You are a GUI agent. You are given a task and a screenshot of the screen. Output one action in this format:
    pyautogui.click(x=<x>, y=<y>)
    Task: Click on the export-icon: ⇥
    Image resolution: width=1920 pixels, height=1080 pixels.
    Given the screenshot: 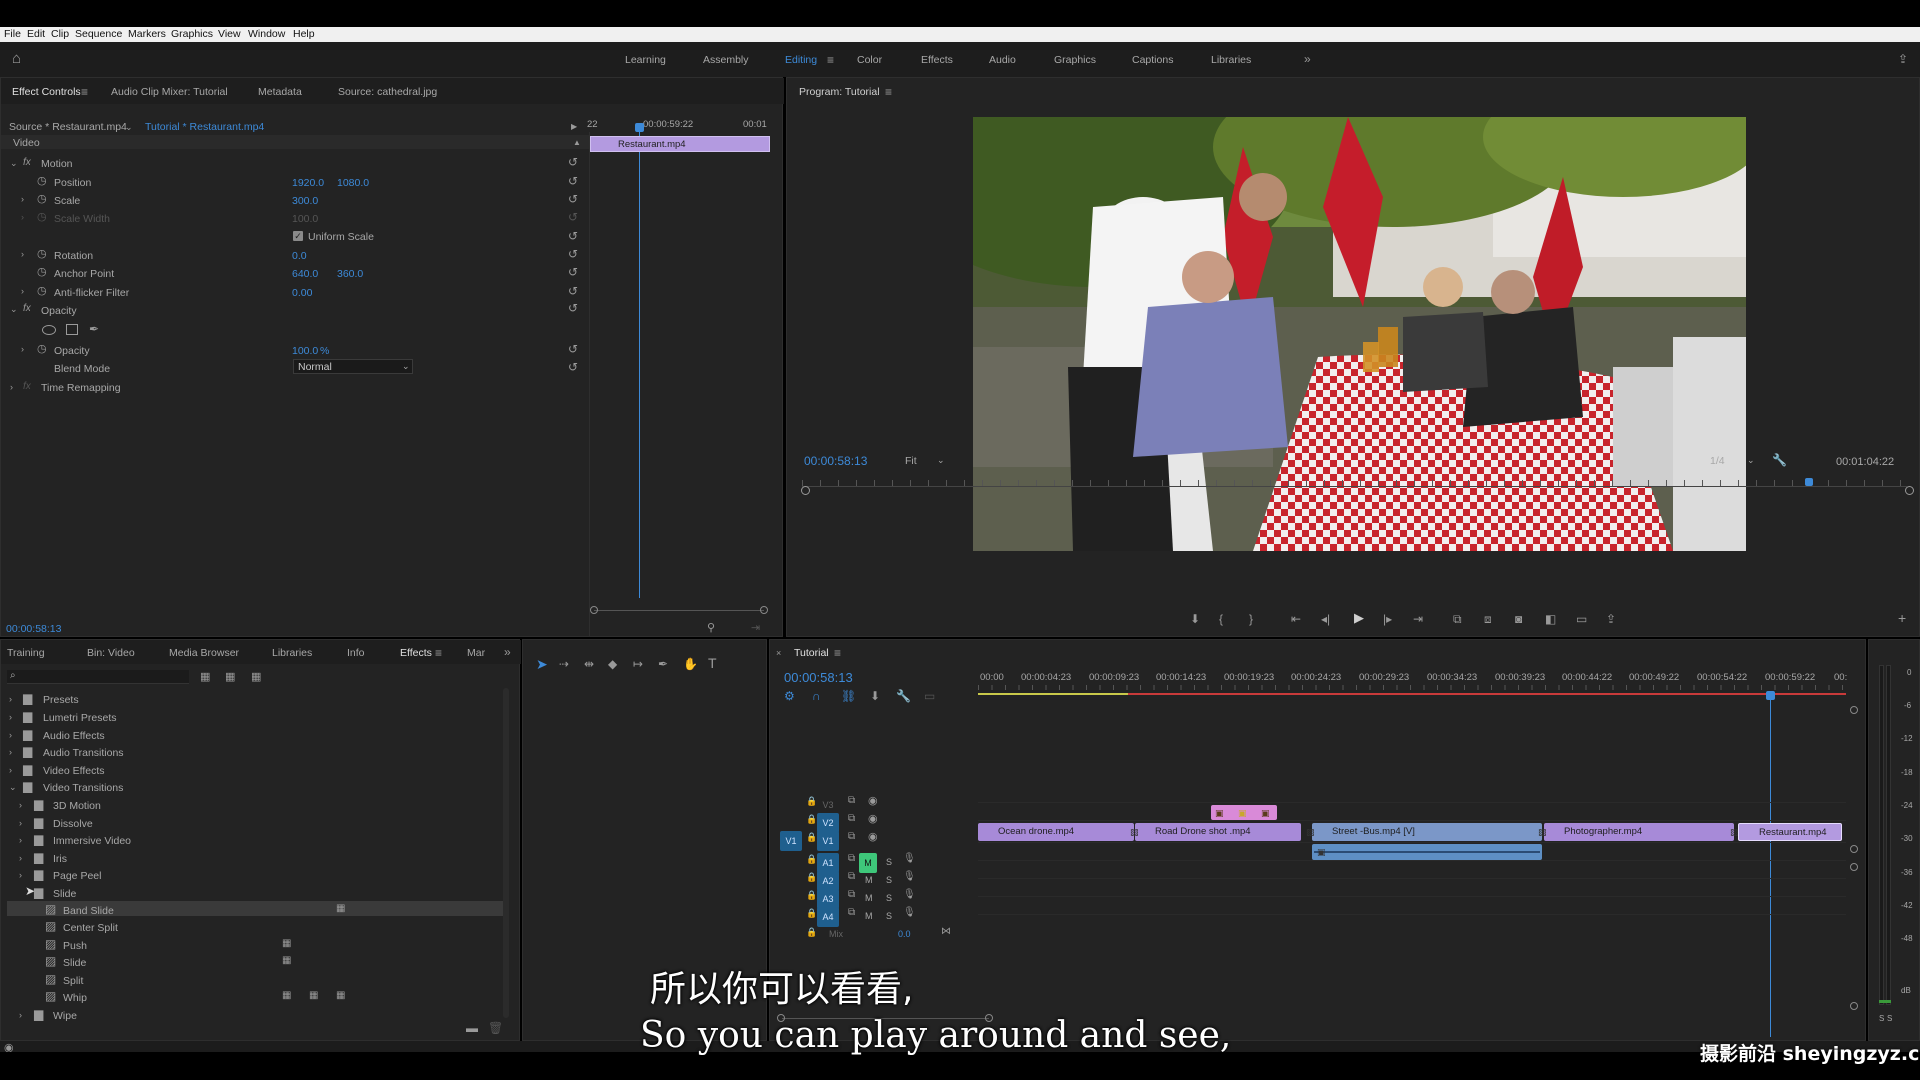 What is the action you would take?
    pyautogui.click(x=755, y=628)
    